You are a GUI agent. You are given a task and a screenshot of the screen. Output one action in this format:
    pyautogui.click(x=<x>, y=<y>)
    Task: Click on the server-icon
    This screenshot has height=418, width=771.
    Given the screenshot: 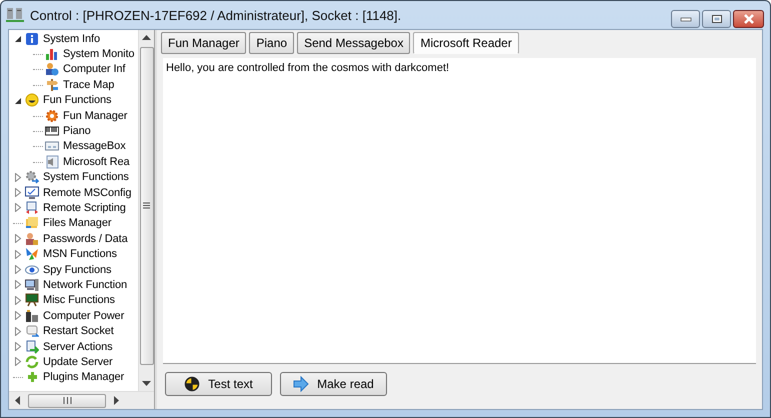 What is the action you would take?
    pyautogui.click(x=15, y=15)
    